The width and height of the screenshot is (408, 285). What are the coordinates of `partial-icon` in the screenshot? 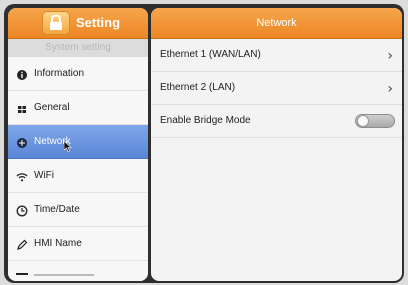 It's located at (22, 274).